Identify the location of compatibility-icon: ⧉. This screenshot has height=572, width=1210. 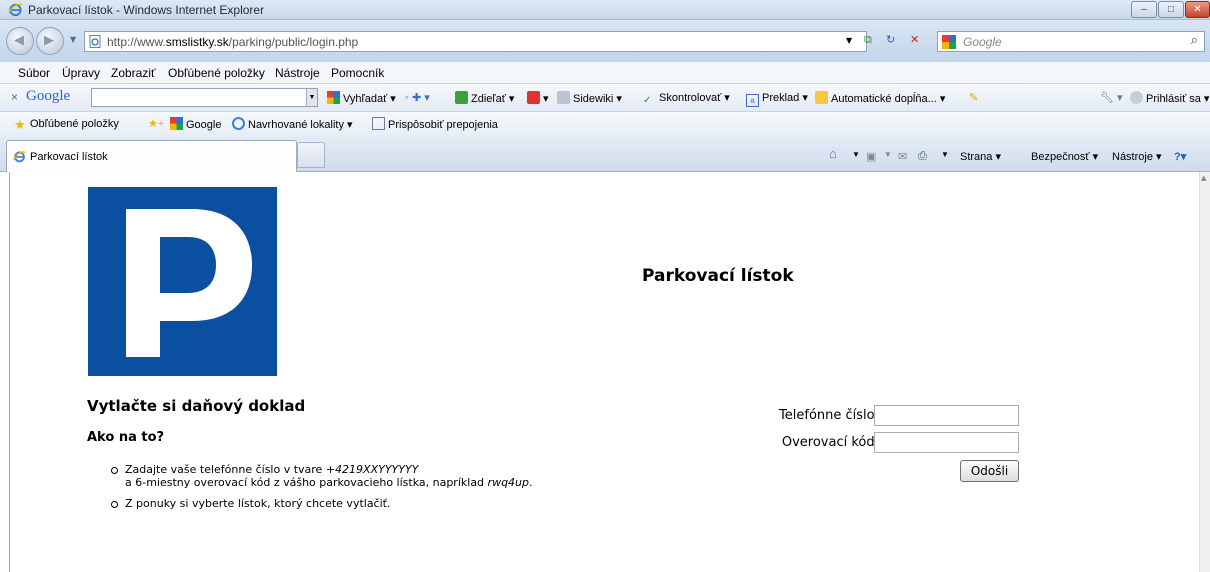
(868, 40).